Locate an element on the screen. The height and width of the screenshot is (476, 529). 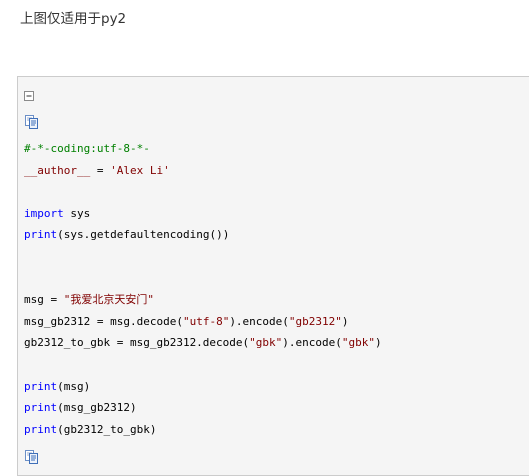
code-token: "我爱北京天安门" is located at coordinates (108, 300).